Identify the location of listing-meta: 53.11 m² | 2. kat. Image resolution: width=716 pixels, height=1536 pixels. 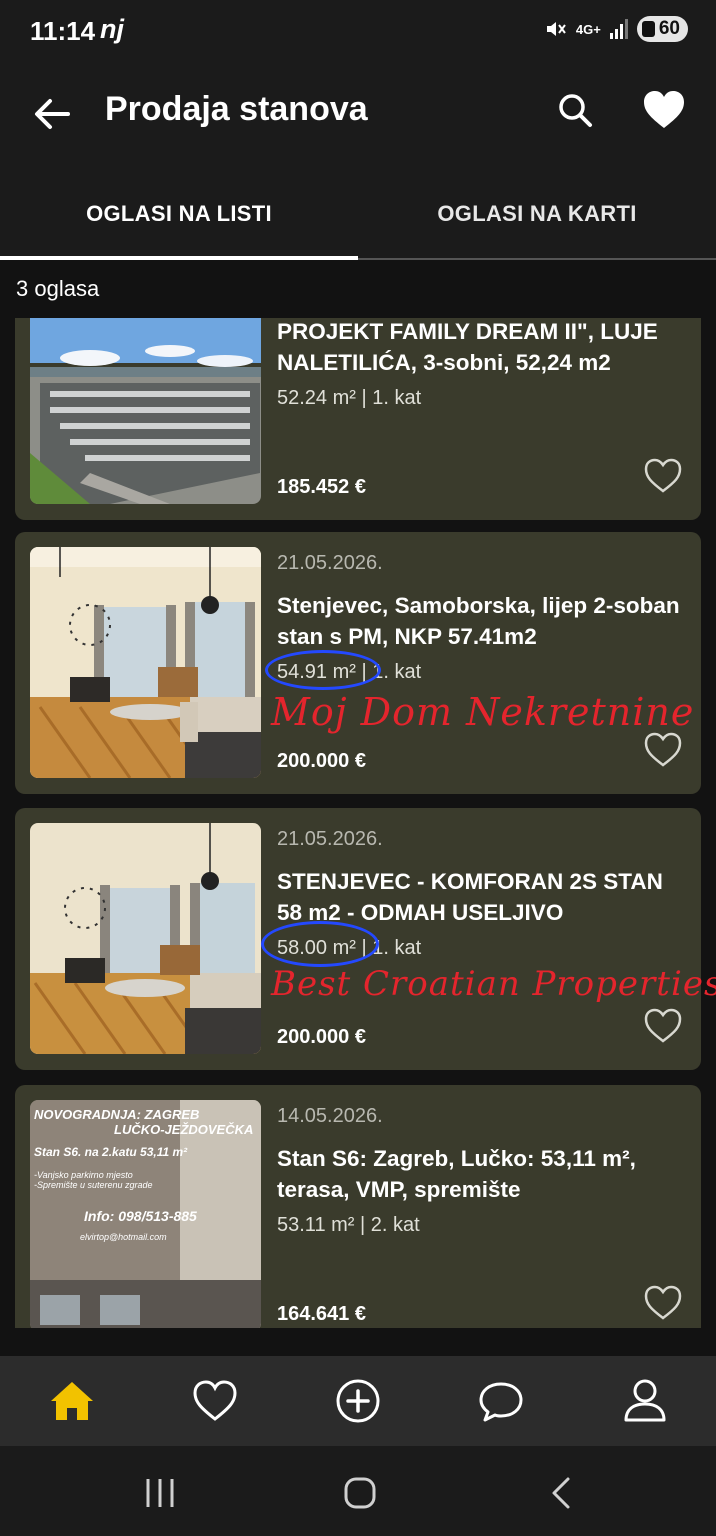
(348, 1225).